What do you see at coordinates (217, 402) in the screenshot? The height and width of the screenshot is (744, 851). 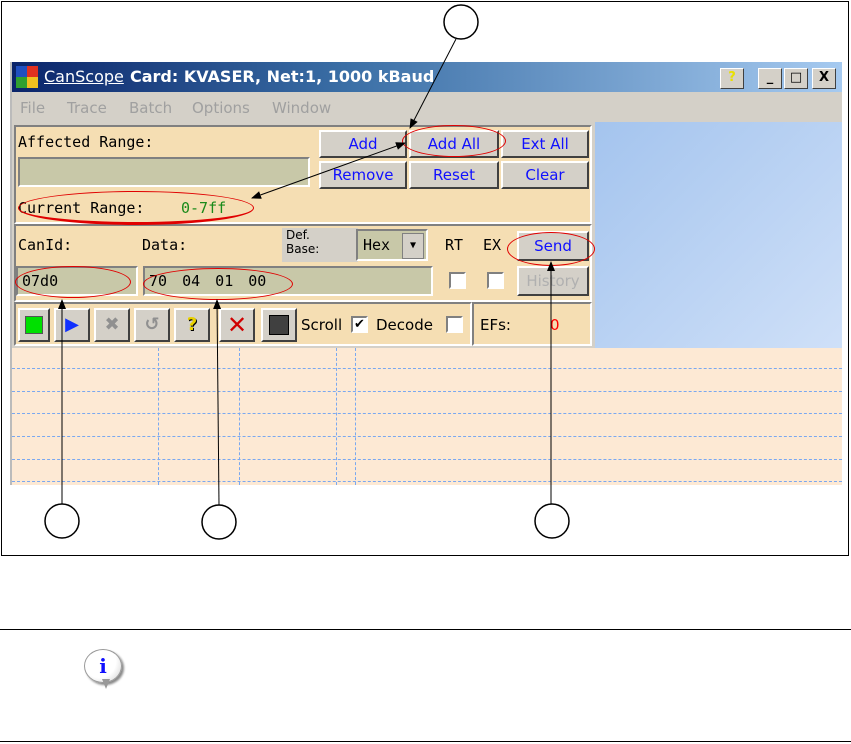 I see `callout-arrow-data` at bounding box center [217, 402].